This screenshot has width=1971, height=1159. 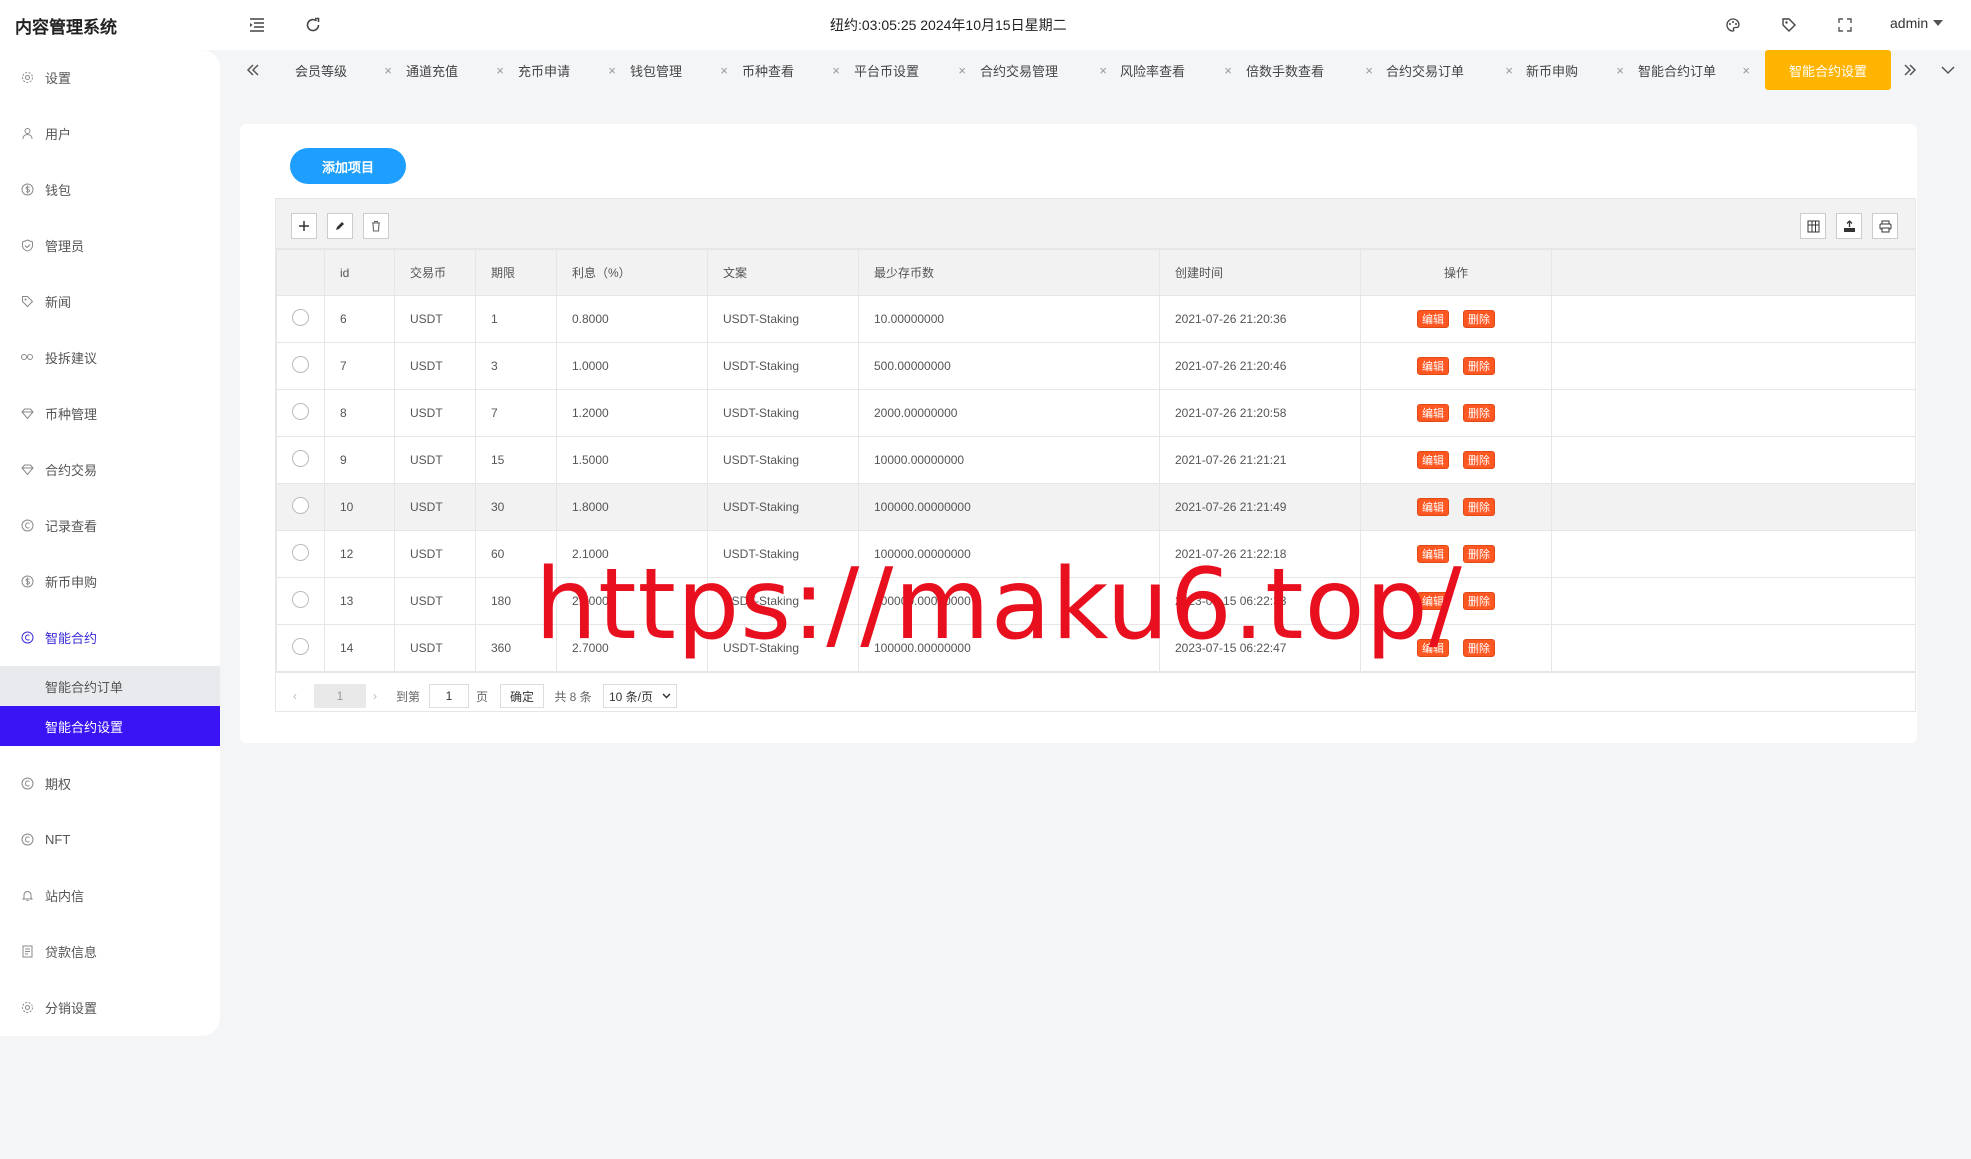 I want to click on prev-page-icon: ‹, so click(x=295, y=696).